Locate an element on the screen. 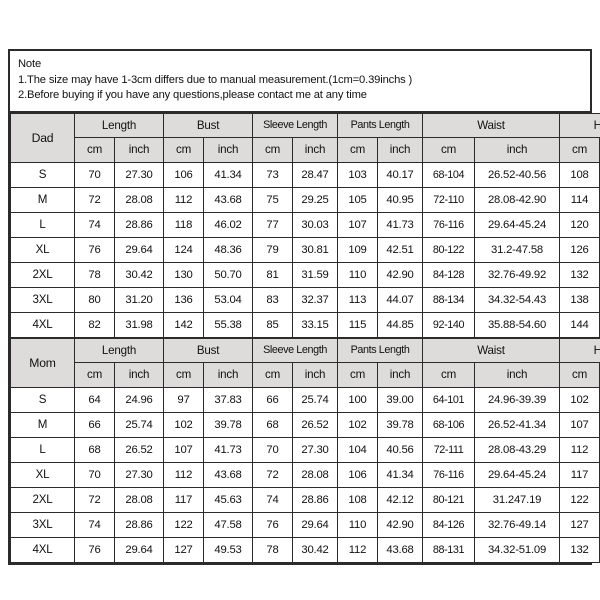 This screenshot has height=600, width=600. dad-unit-length-cm: cm is located at coordinates (94, 149).